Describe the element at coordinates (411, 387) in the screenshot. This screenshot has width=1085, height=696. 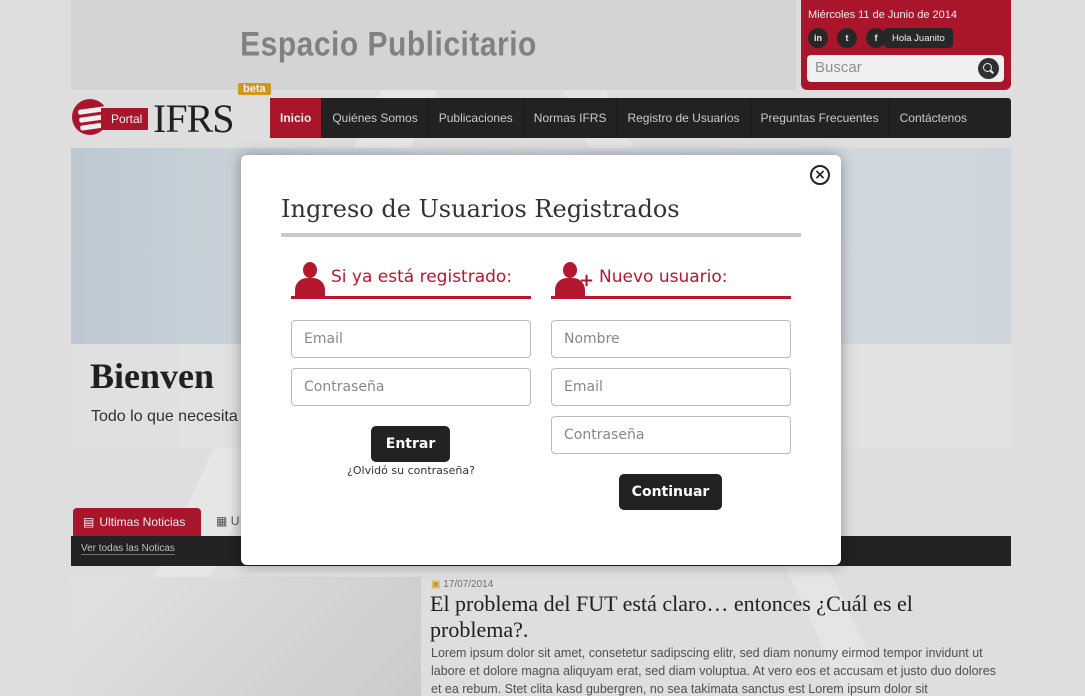
I see `login-password-field` at that location.